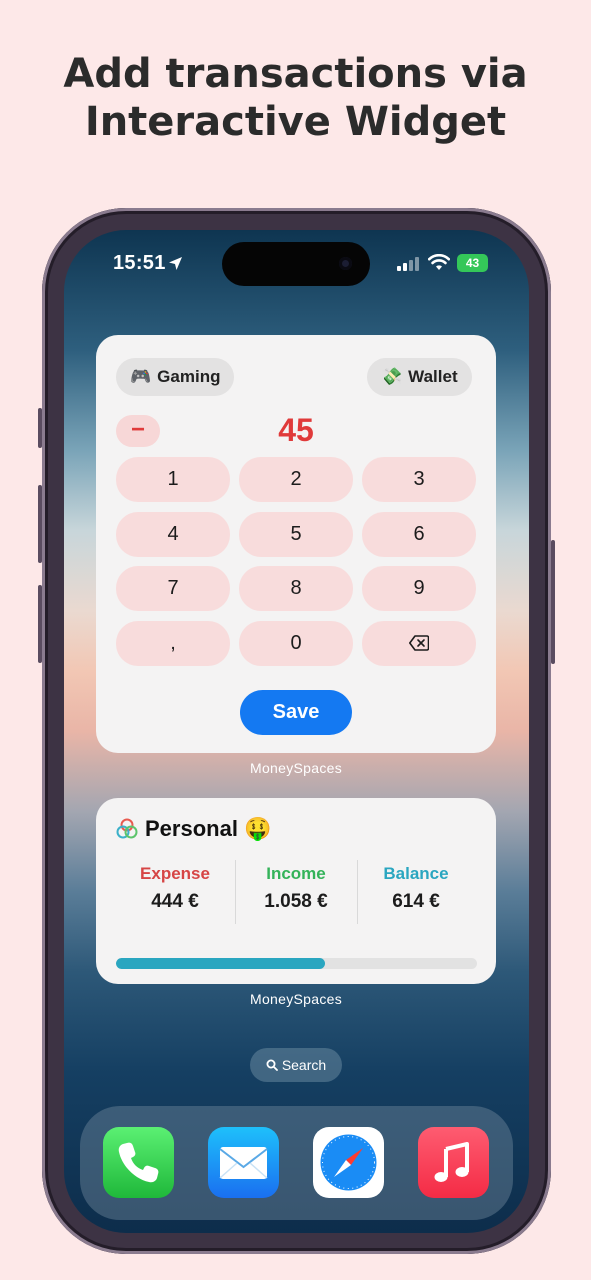 Image resolution: width=591 pixels, height=1280 pixels. Describe the element at coordinates (296, 479) in the screenshot. I see `key-2: 2` at that location.